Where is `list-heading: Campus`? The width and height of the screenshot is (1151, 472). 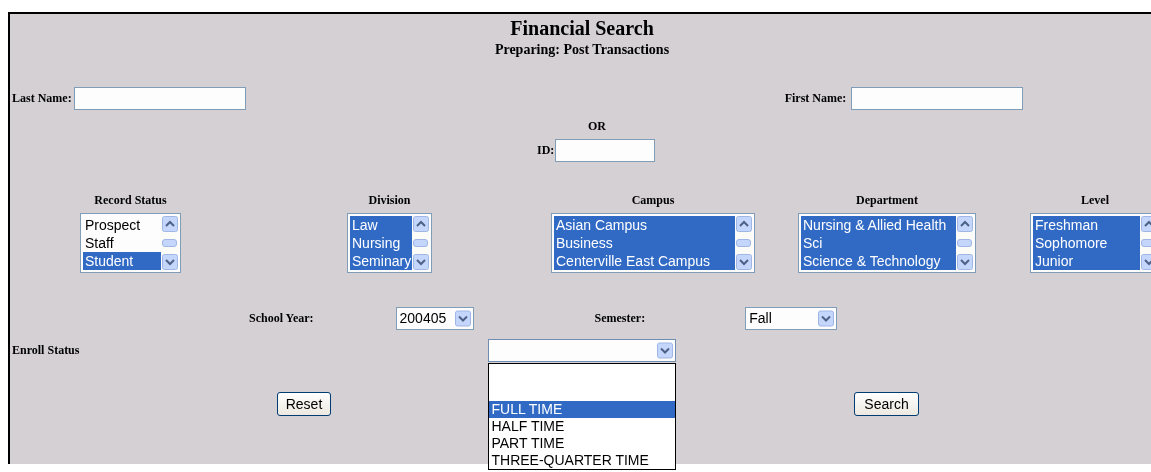 list-heading: Campus is located at coordinates (653, 200).